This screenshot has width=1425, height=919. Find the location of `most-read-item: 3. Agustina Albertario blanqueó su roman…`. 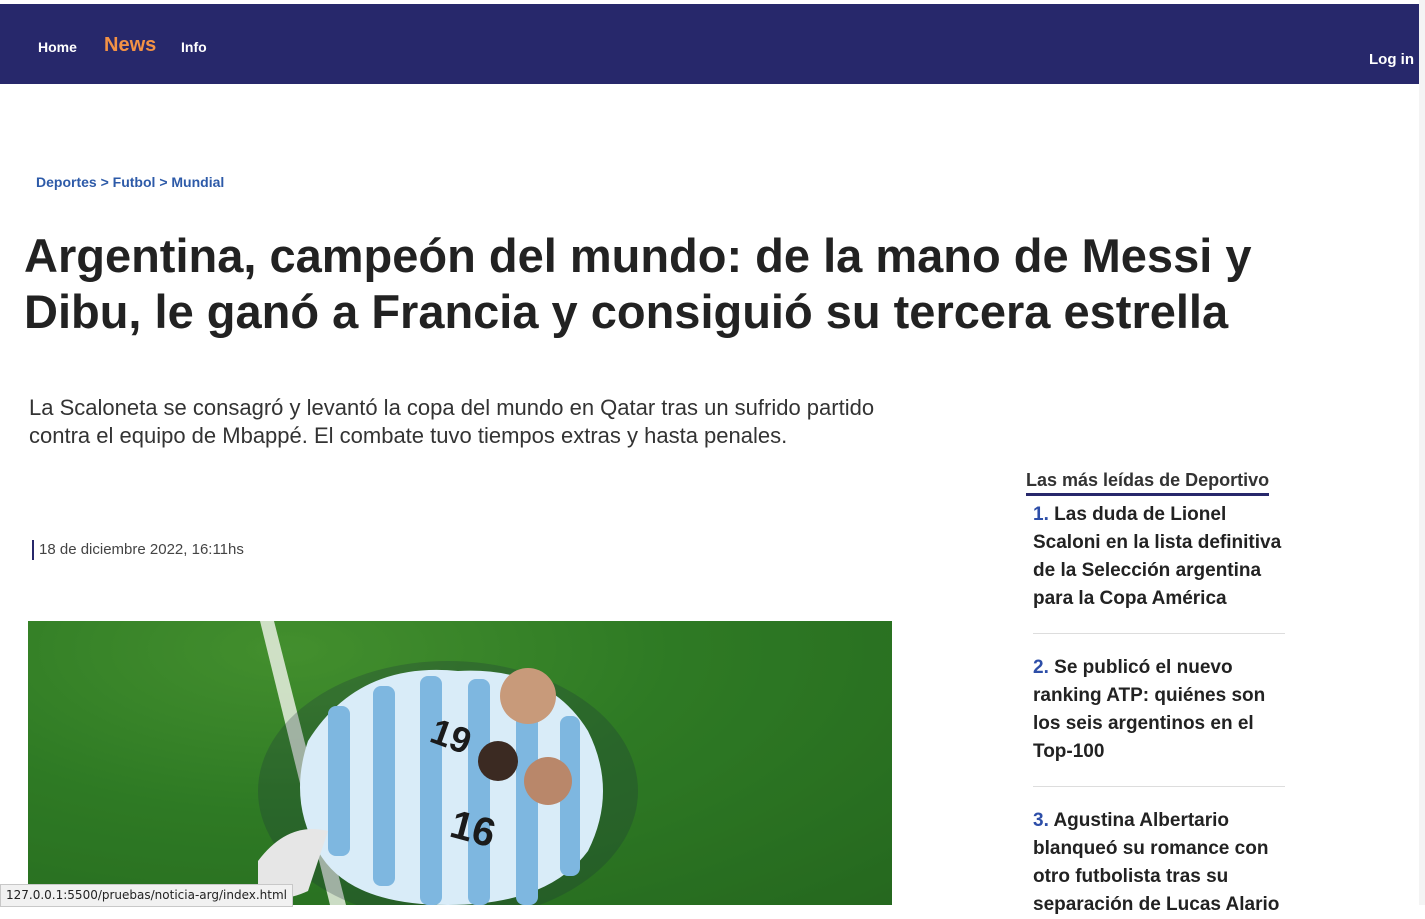

most-read-item: 3. Agustina Albertario blanqueó su roman… is located at coordinates (1159, 863).